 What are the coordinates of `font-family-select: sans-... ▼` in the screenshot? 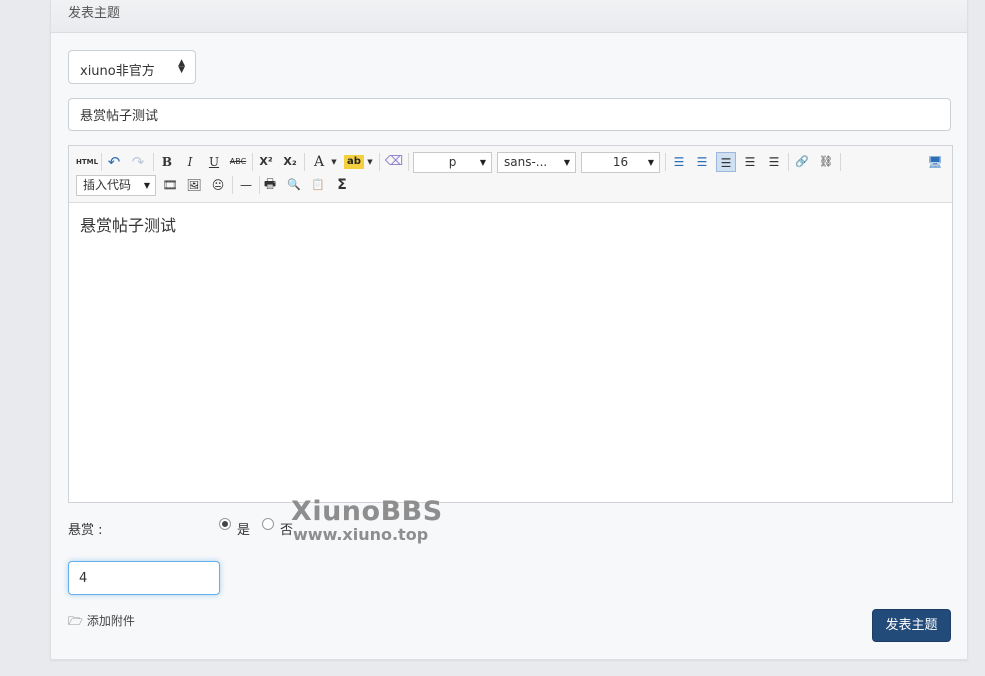 It's located at (536, 162).